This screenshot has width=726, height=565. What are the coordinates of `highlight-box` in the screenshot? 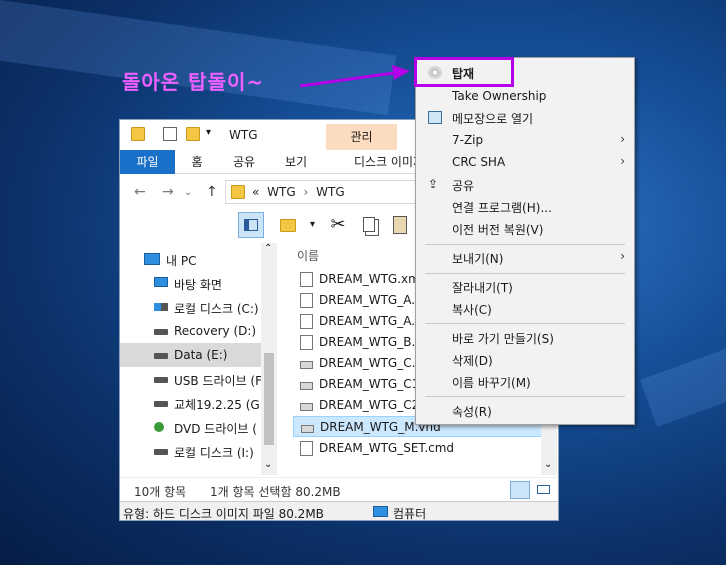 It's located at (464, 72).